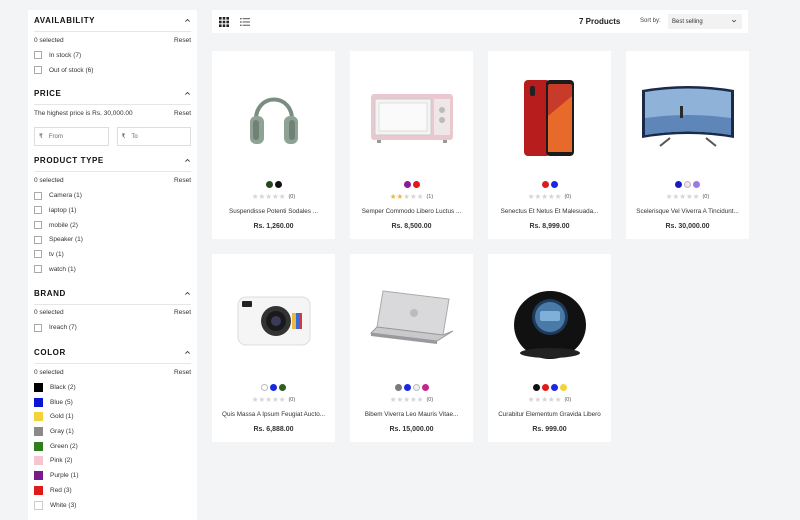 The image size is (800, 520). Describe the element at coordinates (112, 402) in the screenshot. I see `filter-option-color: Blue (5)` at that location.